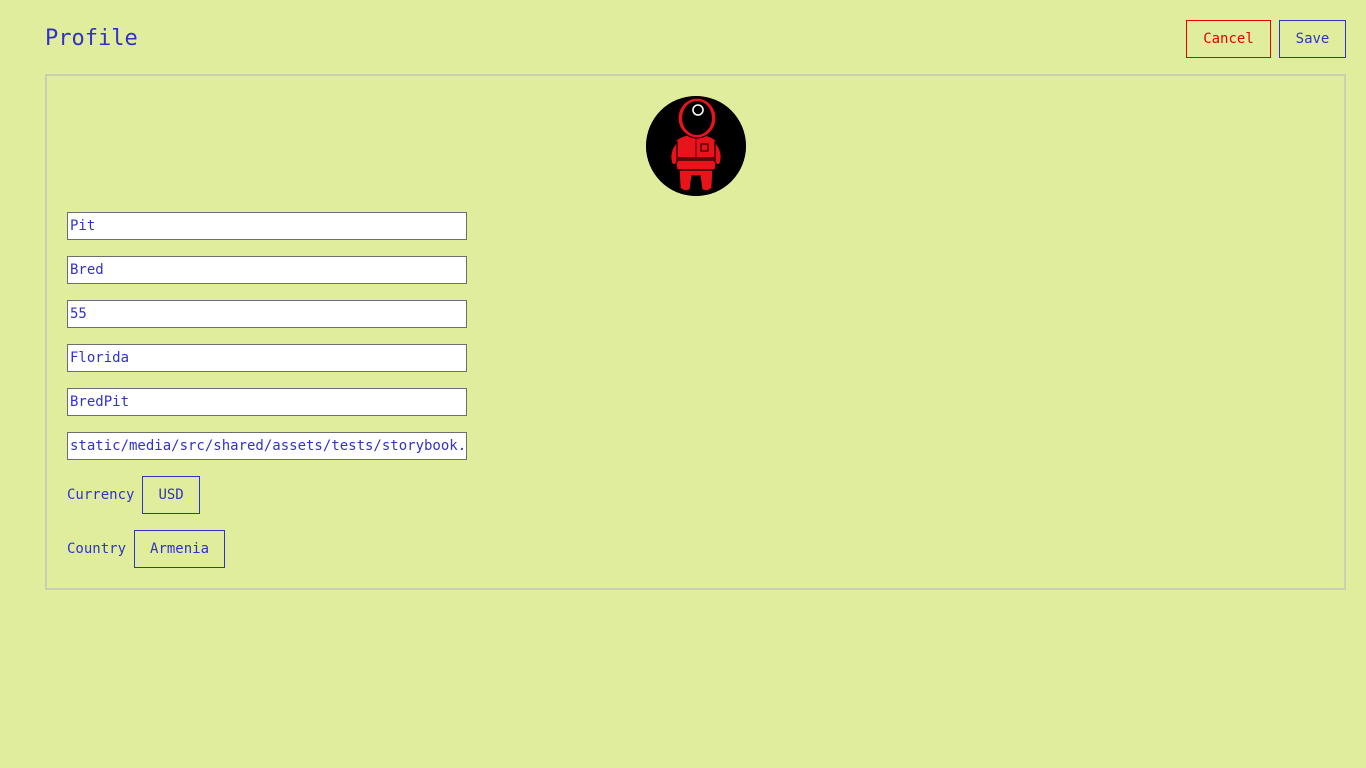 The width and height of the screenshot is (1366, 768). Describe the element at coordinates (1228, 39) in the screenshot. I see `cancel-button: Cancel` at that location.